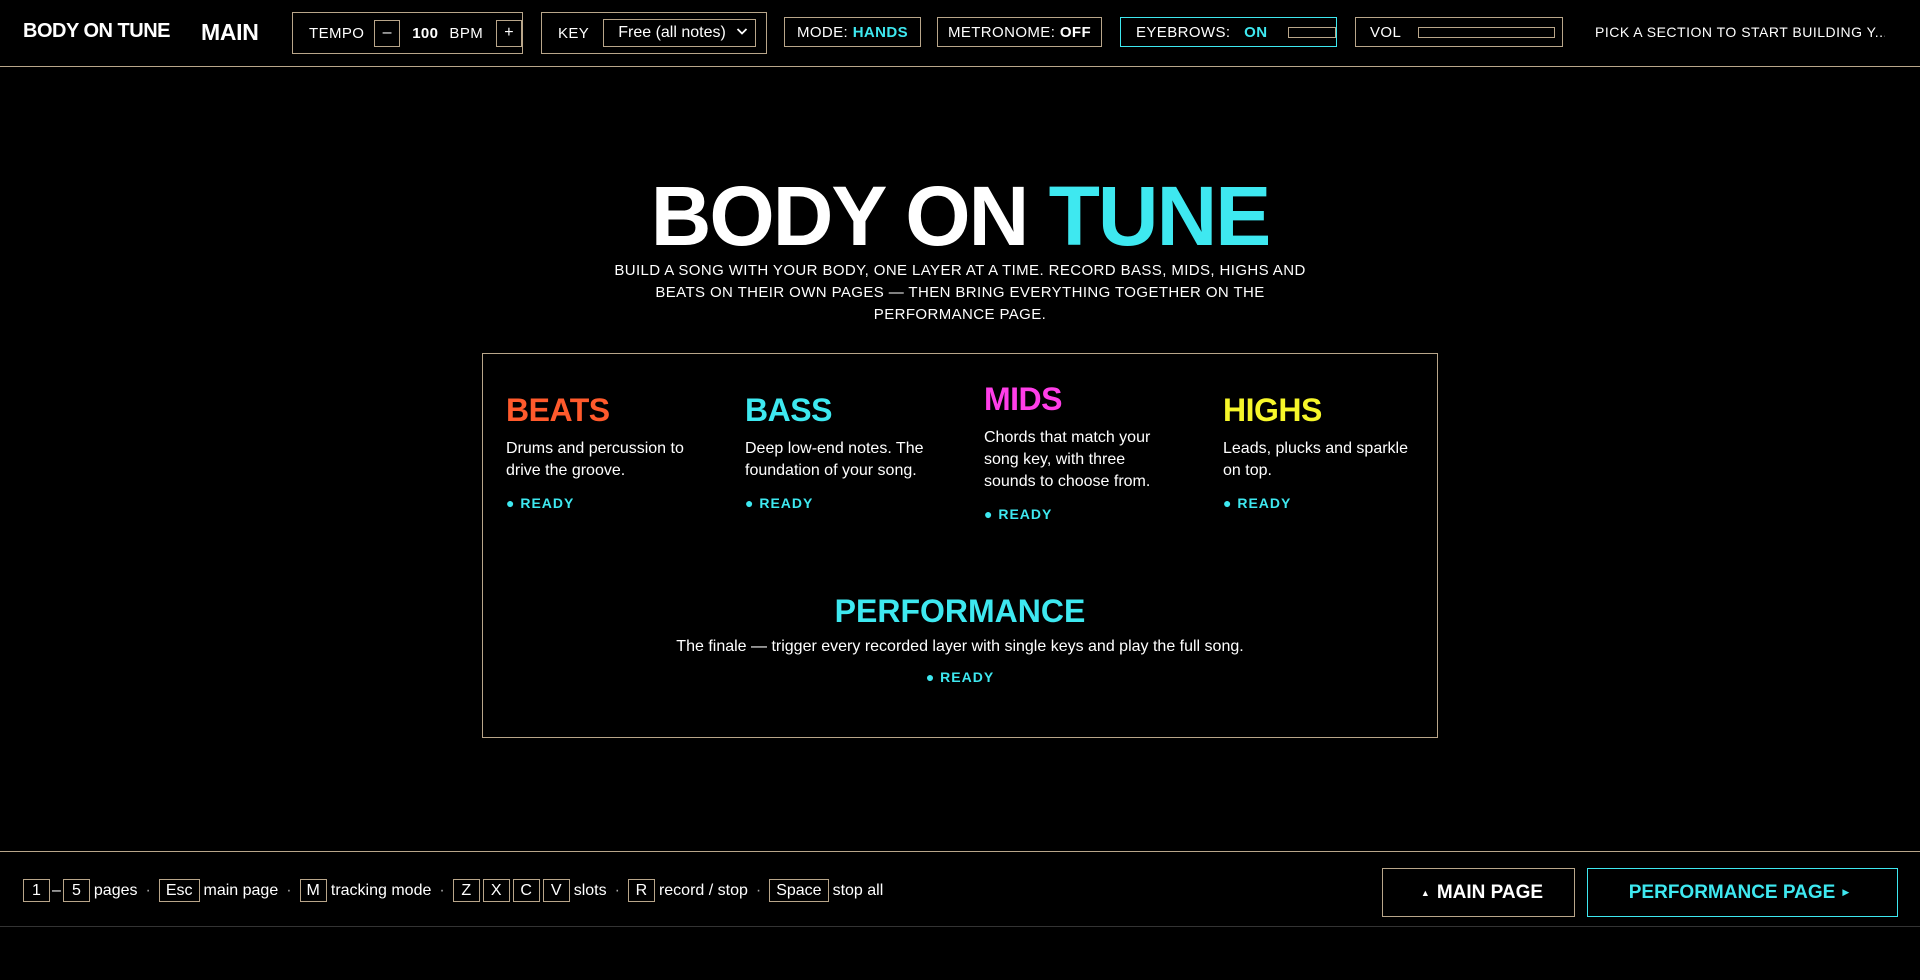 The image size is (1920, 980). What do you see at coordinates (788, 410) in the screenshot?
I see `section-title: BASS` at bounding box center [788, 410].